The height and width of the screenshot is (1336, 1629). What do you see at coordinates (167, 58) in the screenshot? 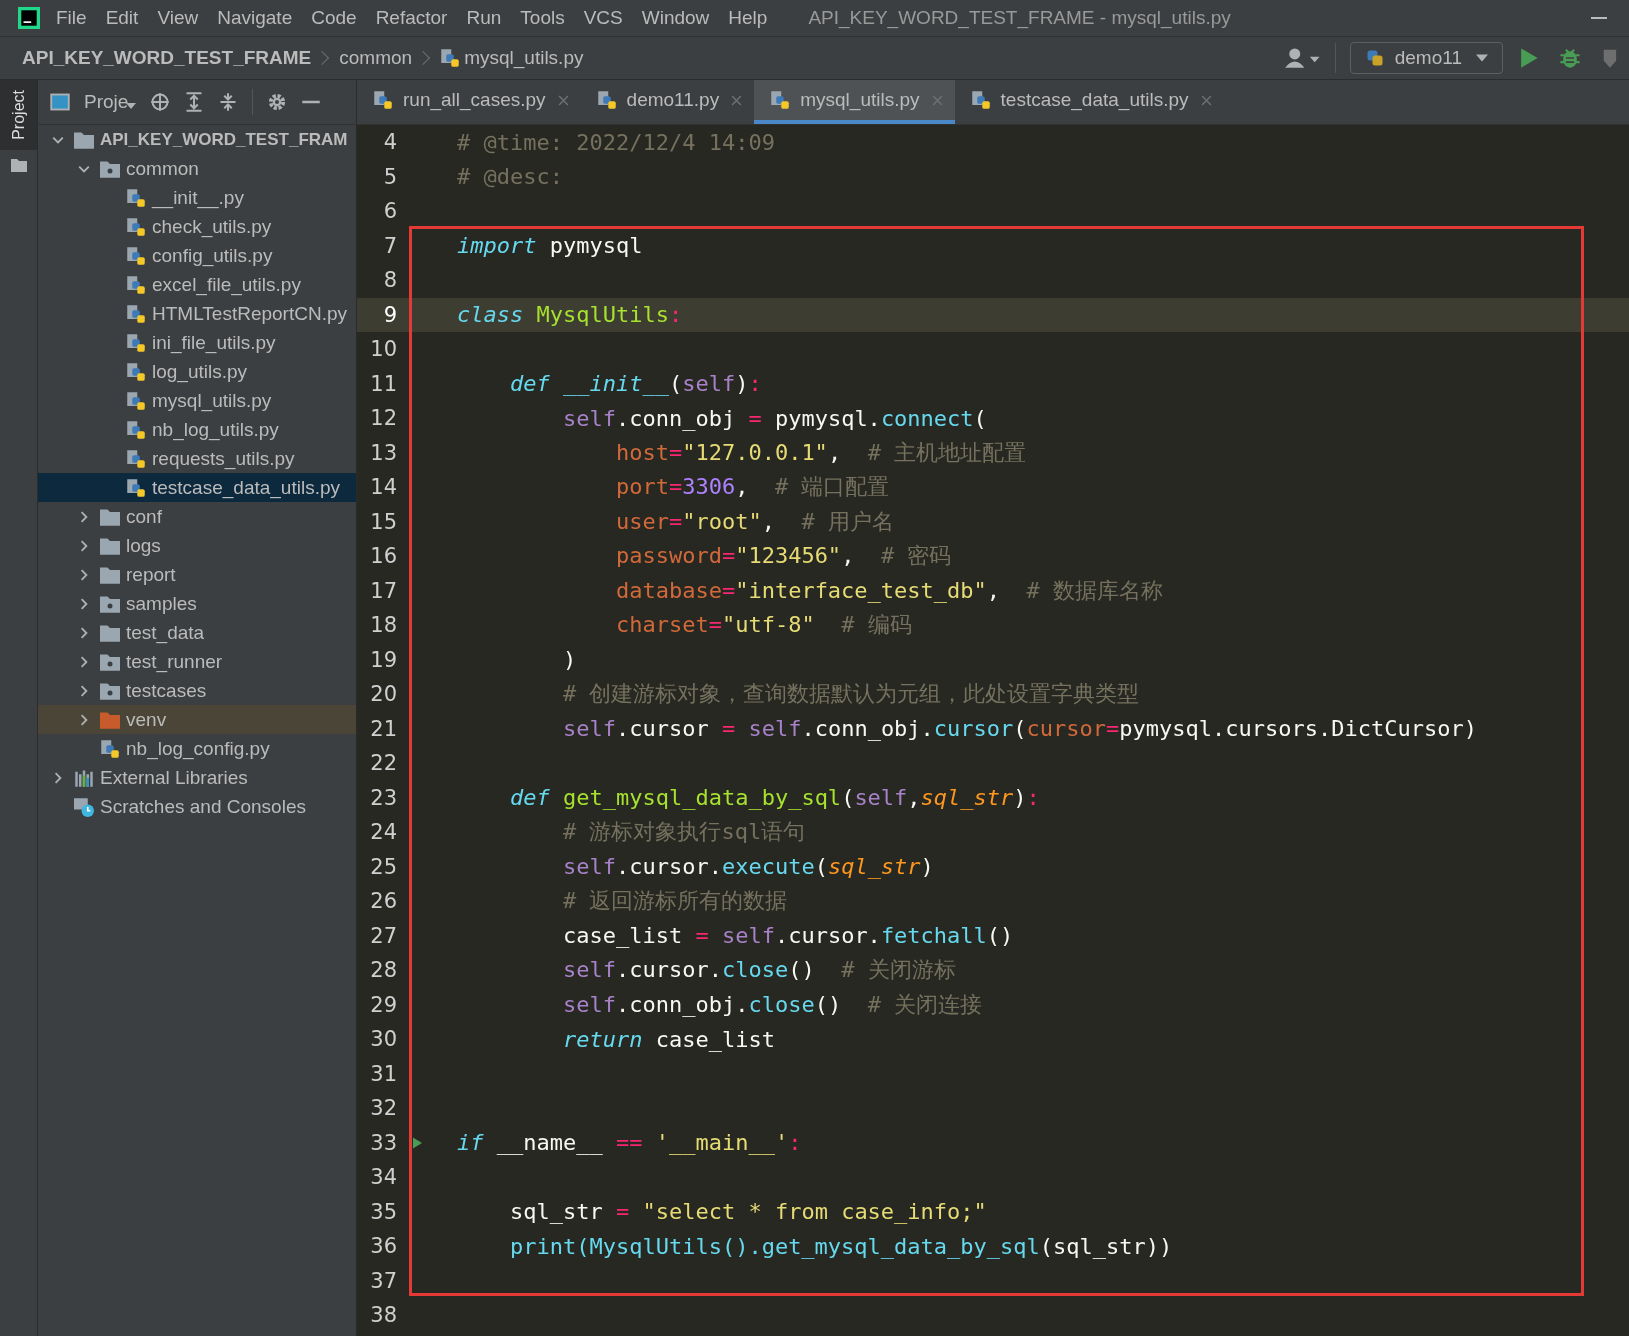
I see `breadcrumb-item: API_KEY_WORD_TEST_FRAME` at bounding box center [167, 58].